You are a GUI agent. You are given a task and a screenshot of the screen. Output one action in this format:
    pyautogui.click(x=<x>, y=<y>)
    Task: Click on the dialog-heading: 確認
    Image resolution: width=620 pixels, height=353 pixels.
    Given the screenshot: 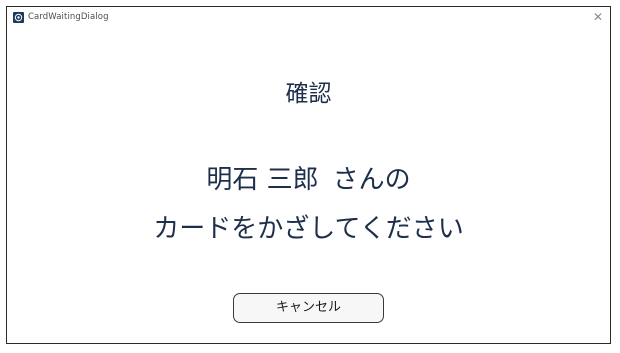 What is the action you would take?
    pyautogui.click(x=308, y=94)
    